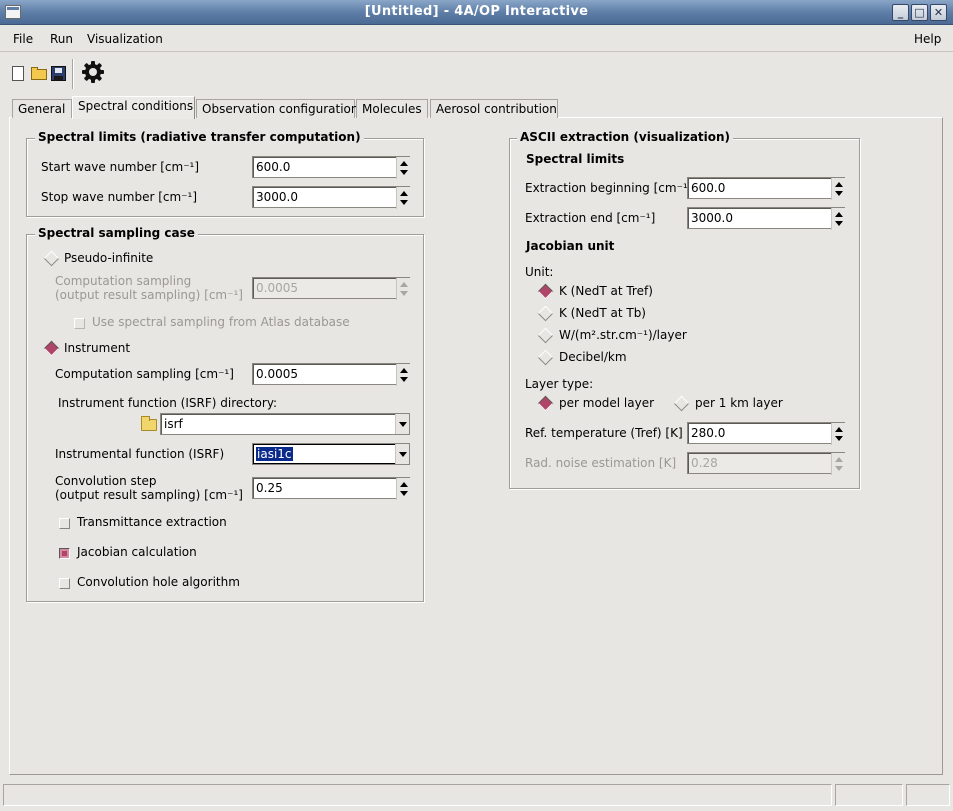  What do you see at coordinates (23, 39) in the screenshot?
I see `menu-file: File` at bounding box center [23, 39].